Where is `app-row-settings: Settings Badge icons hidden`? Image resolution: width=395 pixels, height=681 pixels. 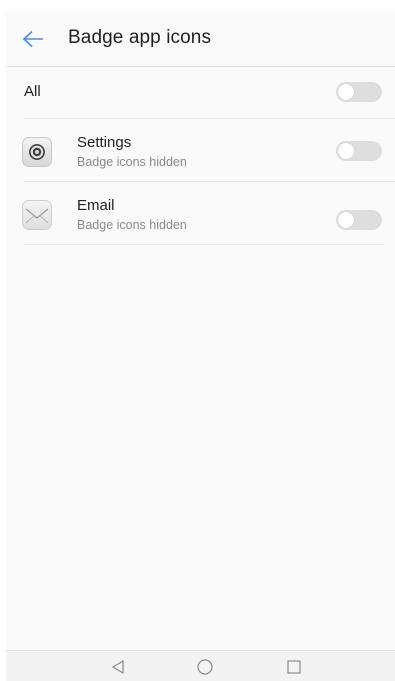
app-row-settings: Settings Badge icons hidden is located at coordinates (200, 151).